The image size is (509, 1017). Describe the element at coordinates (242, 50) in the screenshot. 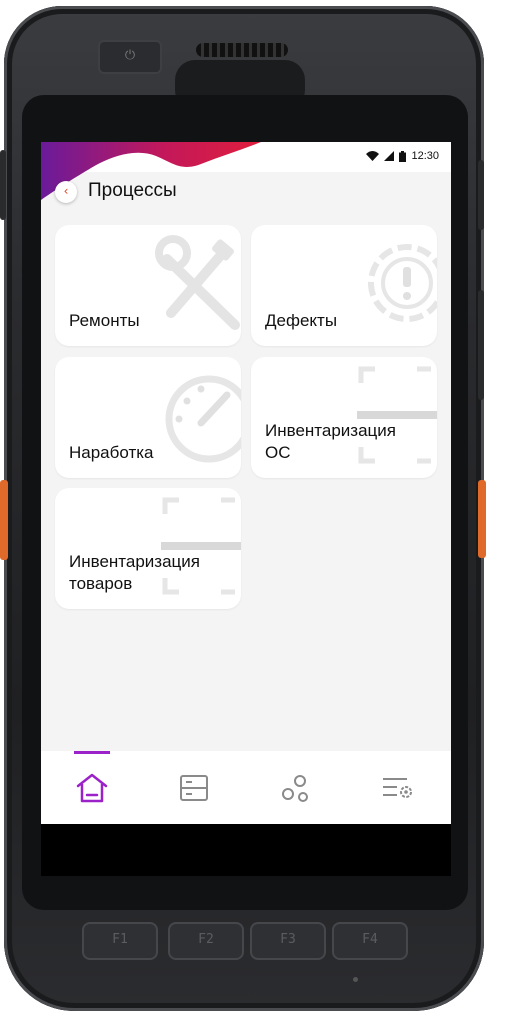

I see `earpiece-speaker` at that location.